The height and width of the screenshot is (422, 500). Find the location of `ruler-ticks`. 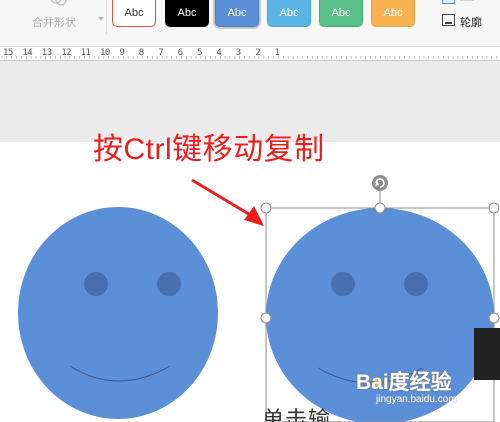

ruler-ticks is located at coordinates (249, 57).